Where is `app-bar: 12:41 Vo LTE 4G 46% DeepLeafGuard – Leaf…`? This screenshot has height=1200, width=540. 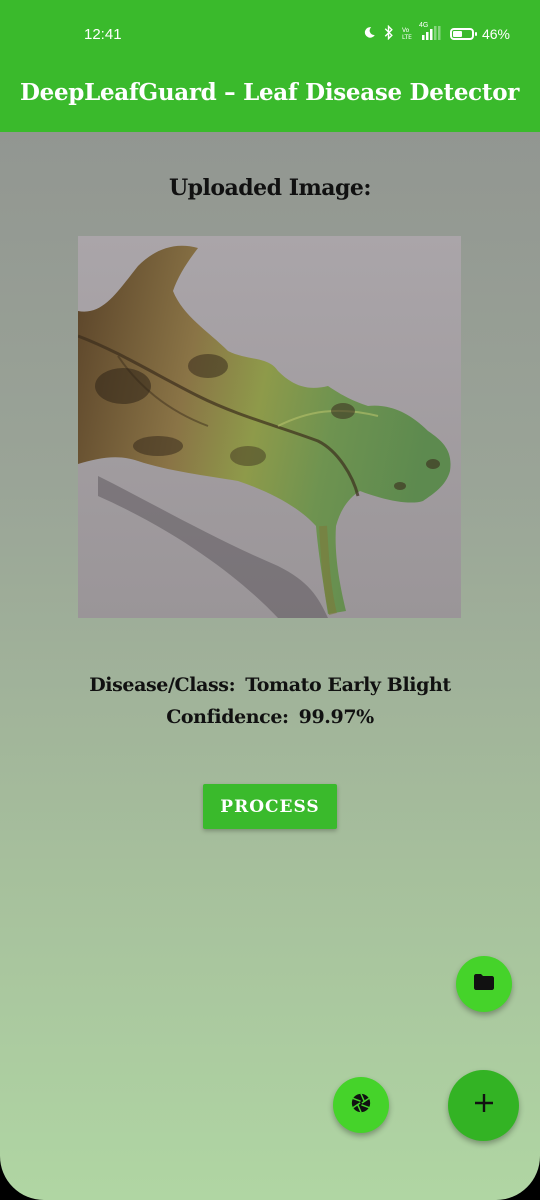
app-bar: 12:41 Vo LTE 4G 46% DeepLeafGuard – Leaf… is located at coordinates (270, 66).